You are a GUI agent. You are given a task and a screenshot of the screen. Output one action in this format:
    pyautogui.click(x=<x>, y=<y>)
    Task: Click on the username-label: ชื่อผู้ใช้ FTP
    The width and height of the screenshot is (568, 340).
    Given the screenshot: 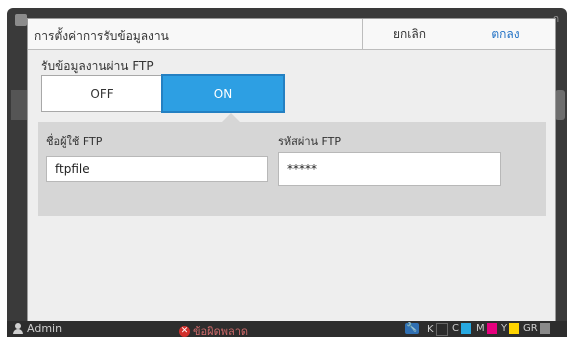 What is the action you would take?
    pyautogui.click(x=74, y=141)
    